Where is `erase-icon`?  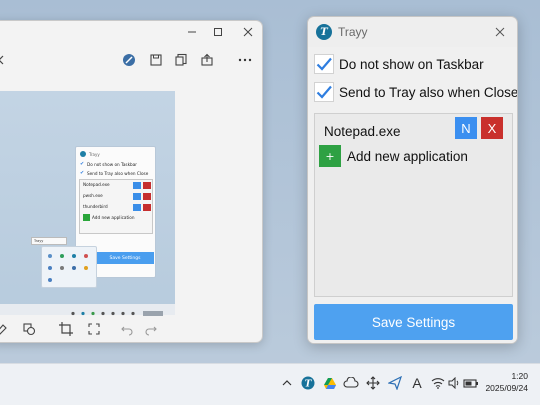
erase-icon is located at coordinates (5, 329).